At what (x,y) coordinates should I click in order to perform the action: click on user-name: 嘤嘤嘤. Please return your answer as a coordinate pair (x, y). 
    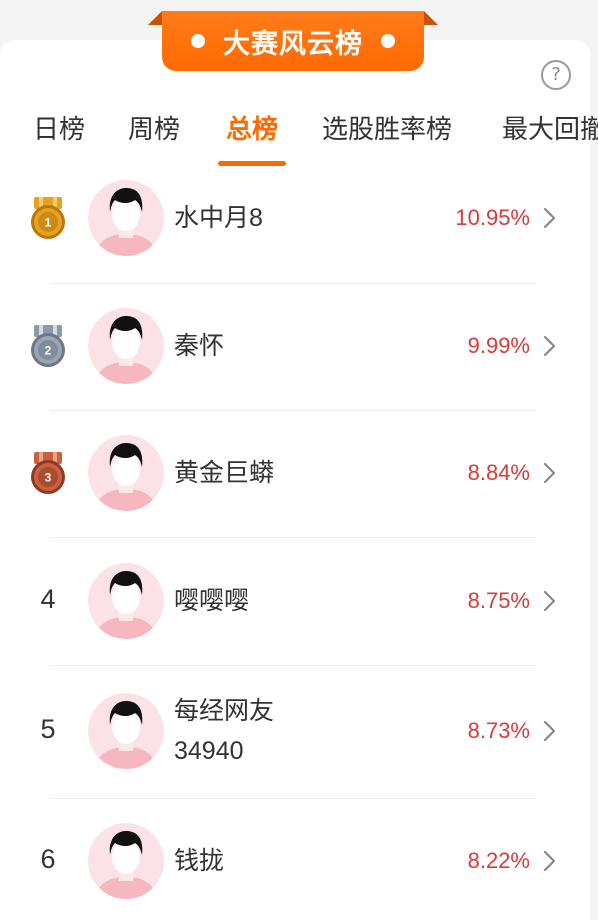
    Looking at the image, I should click on (212, 601).